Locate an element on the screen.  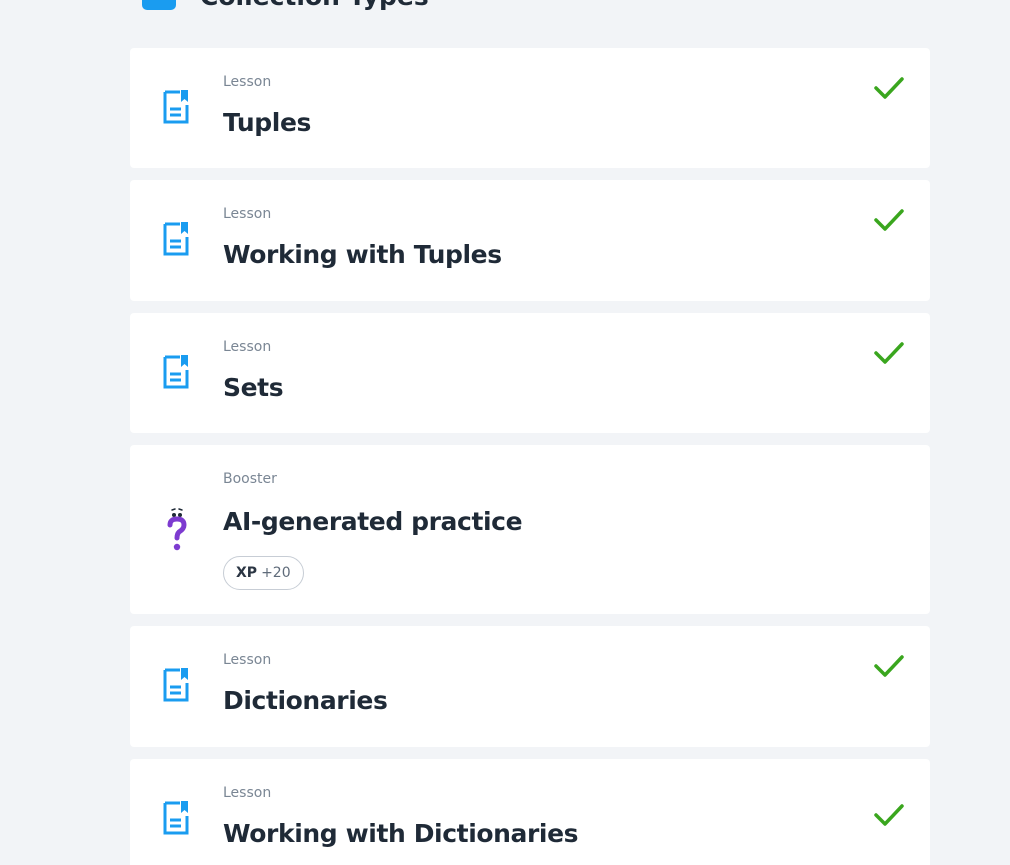
lesson-card-working-with-tuples: Lesson Working with Tuples is located at coordinates (530, 240).